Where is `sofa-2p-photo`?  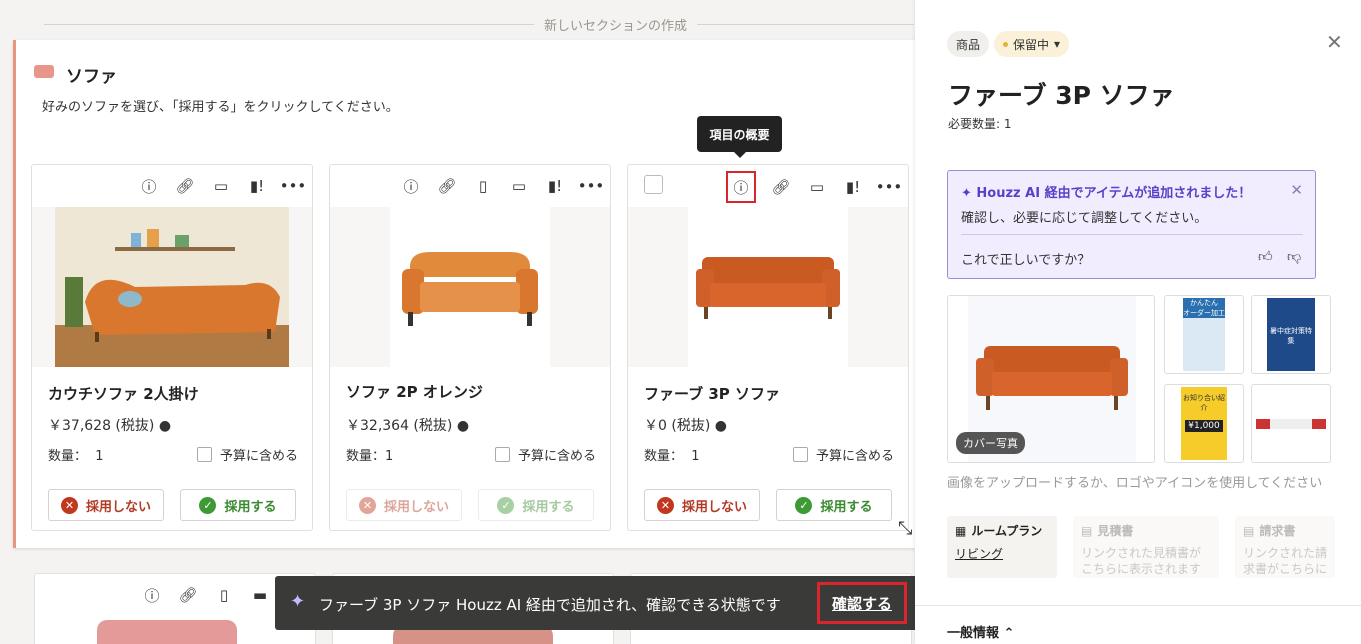 sofa-2p-photo is located at coordinates (470, 287).